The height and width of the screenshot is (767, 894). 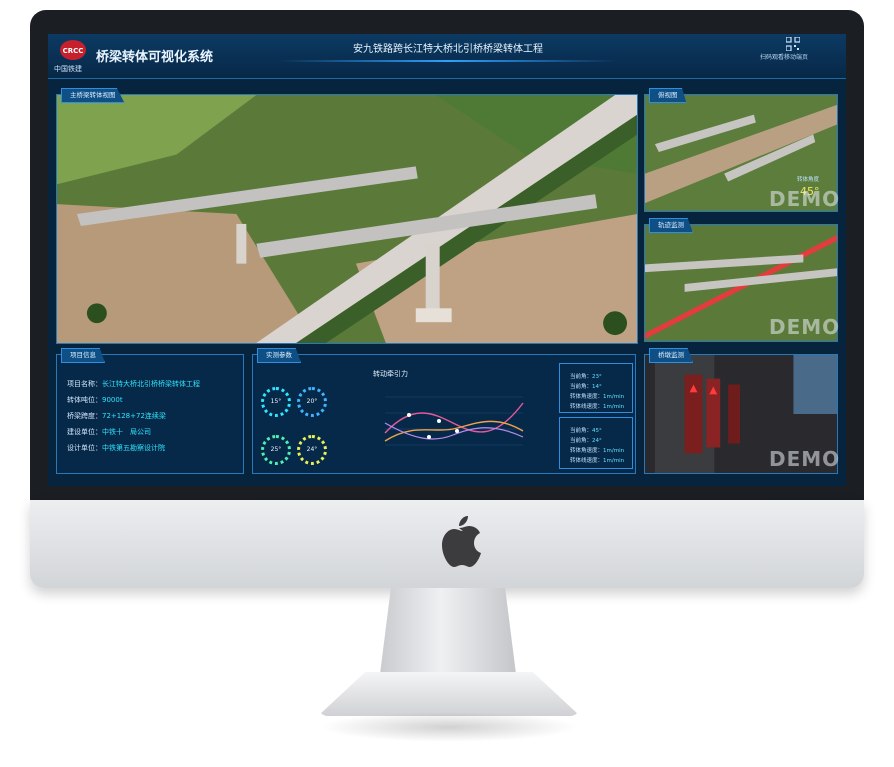 What do you see at coordinates (461, 541) in the screenshot?
I see `apple-logo-icon` at bounding box center [461, 541].